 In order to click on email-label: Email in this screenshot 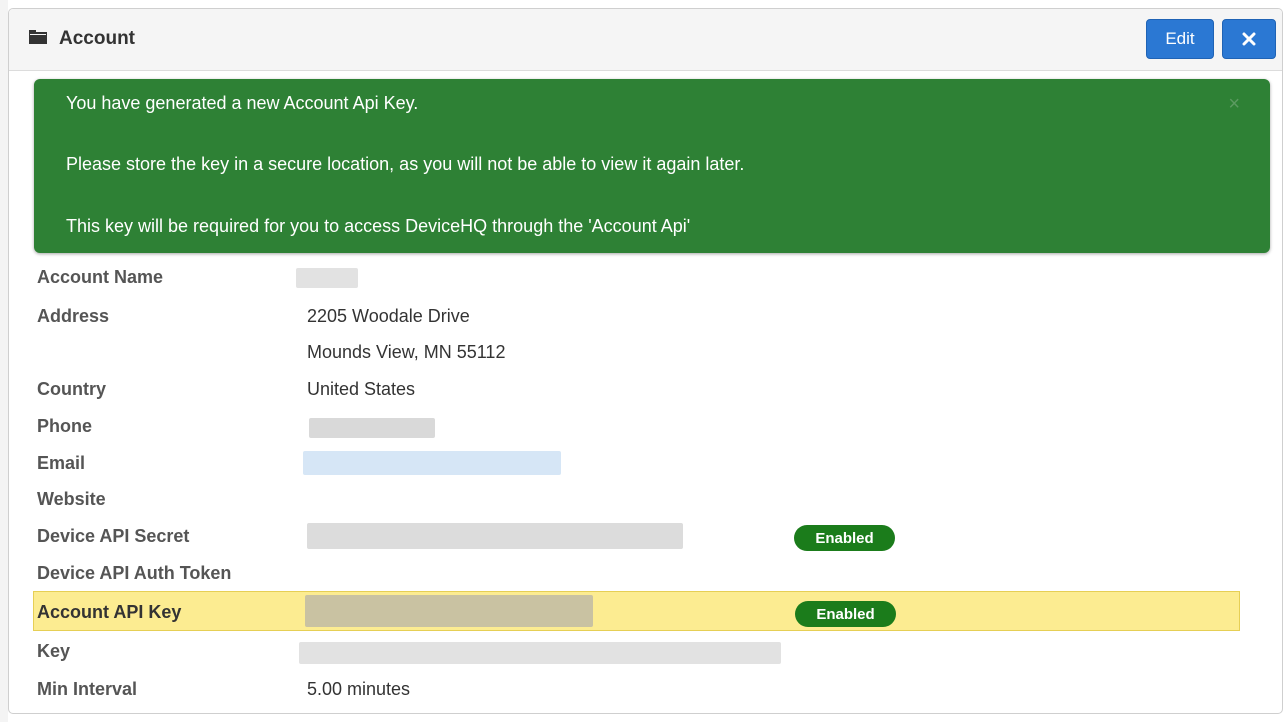, I will do `click(61, 463)`.